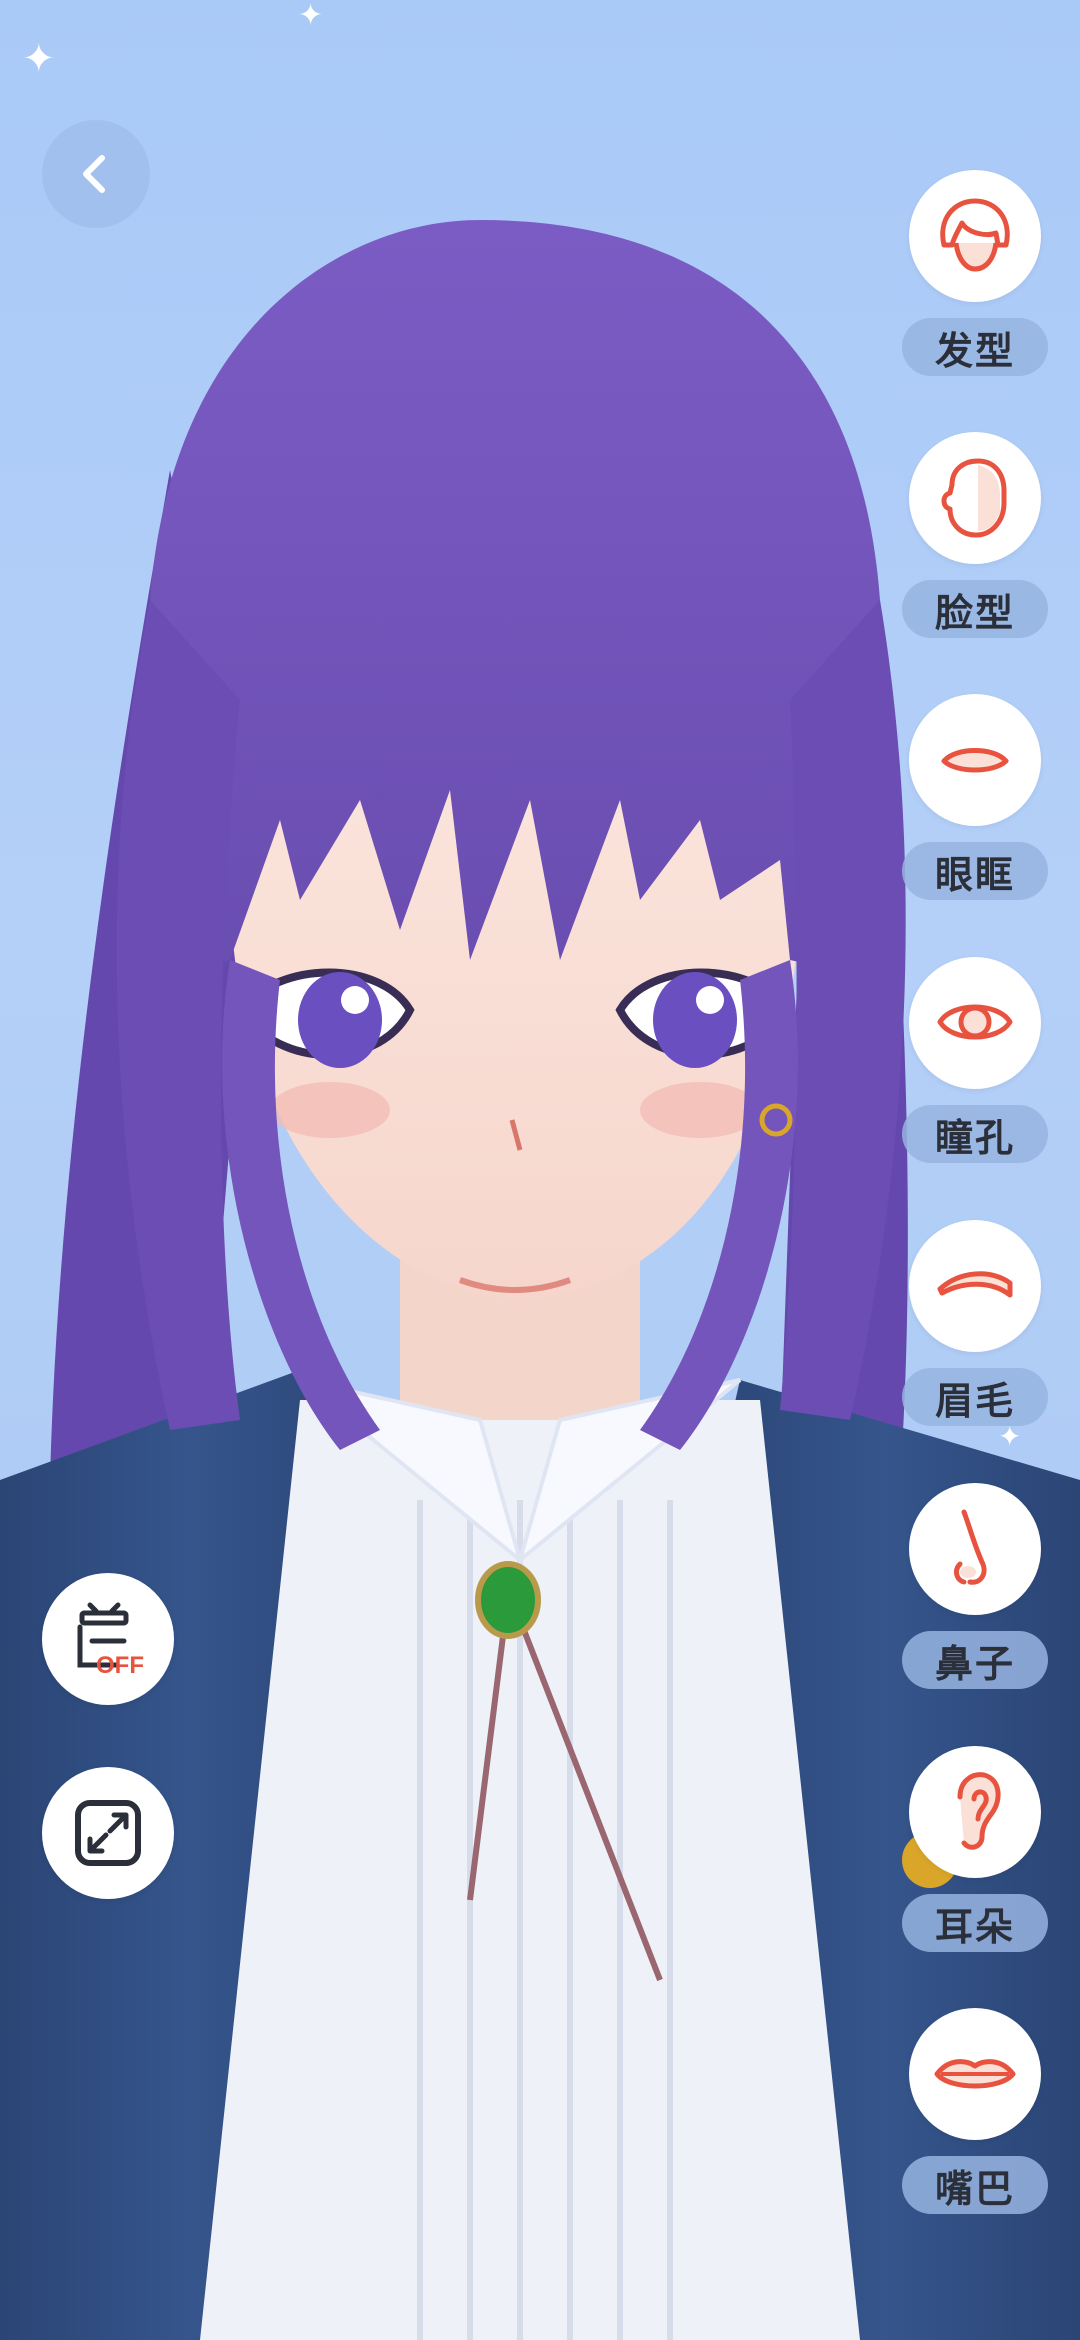 The image size is (1080, 2340). Describe the element at coordinates (975, 2185) in the screenshot. I see `part-mouth-label: 嘴巴` at that location.